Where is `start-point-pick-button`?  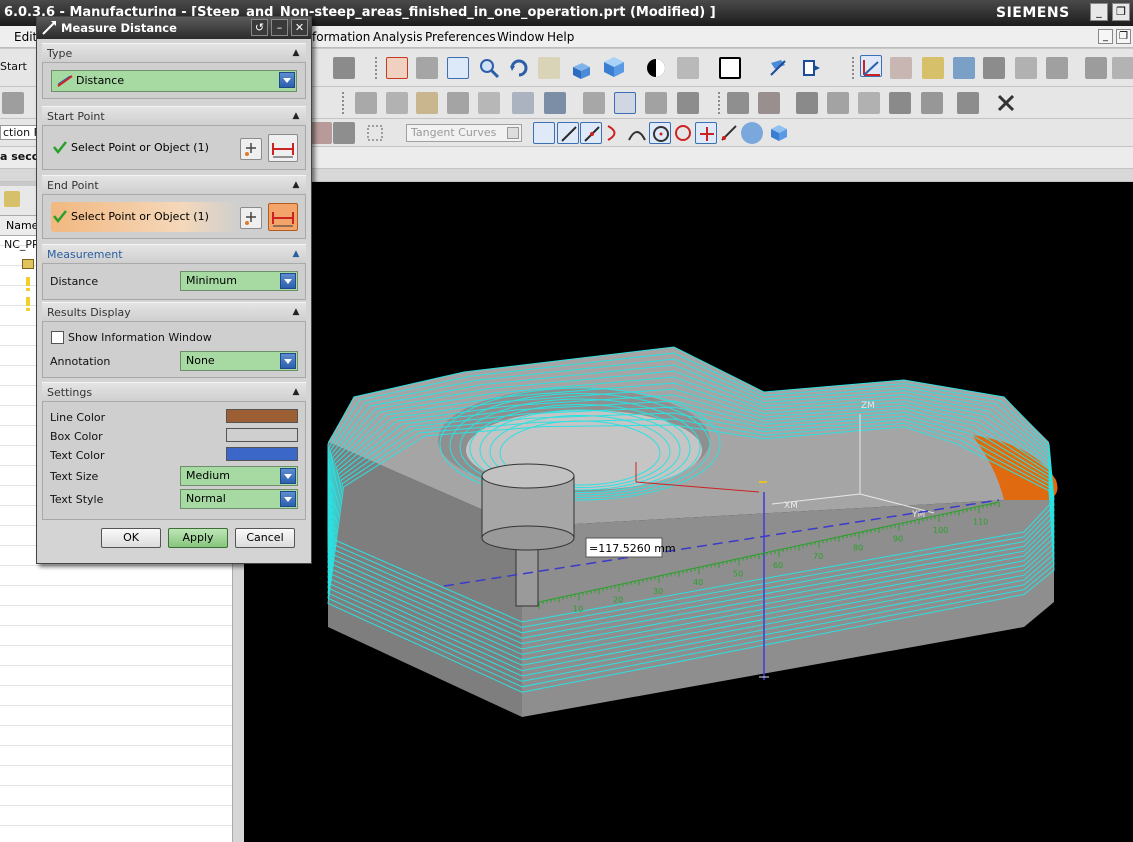 start-point-pick-button is located at coordinates (283, 148).